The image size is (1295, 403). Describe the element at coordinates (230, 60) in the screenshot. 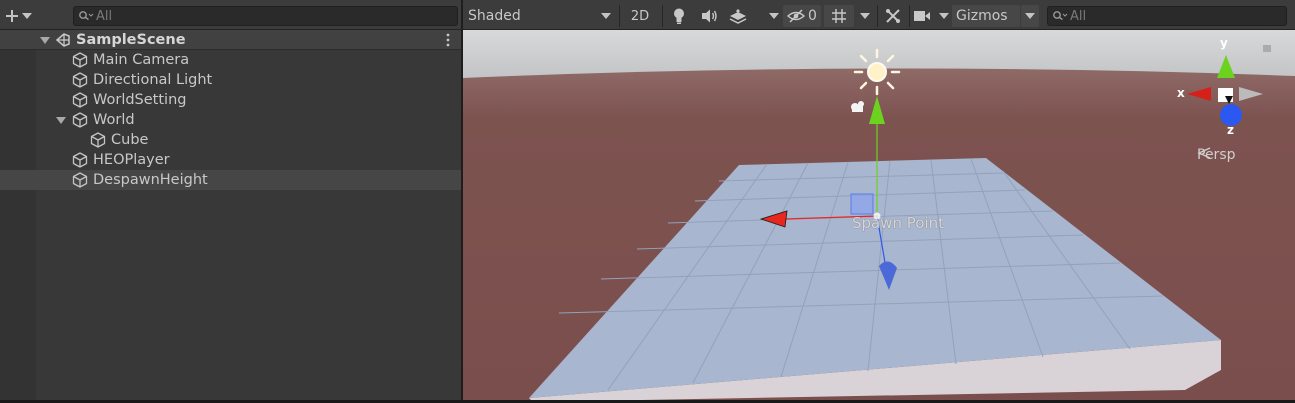

I see `hierarchy-item-main-camera: Main Camera` at that location.